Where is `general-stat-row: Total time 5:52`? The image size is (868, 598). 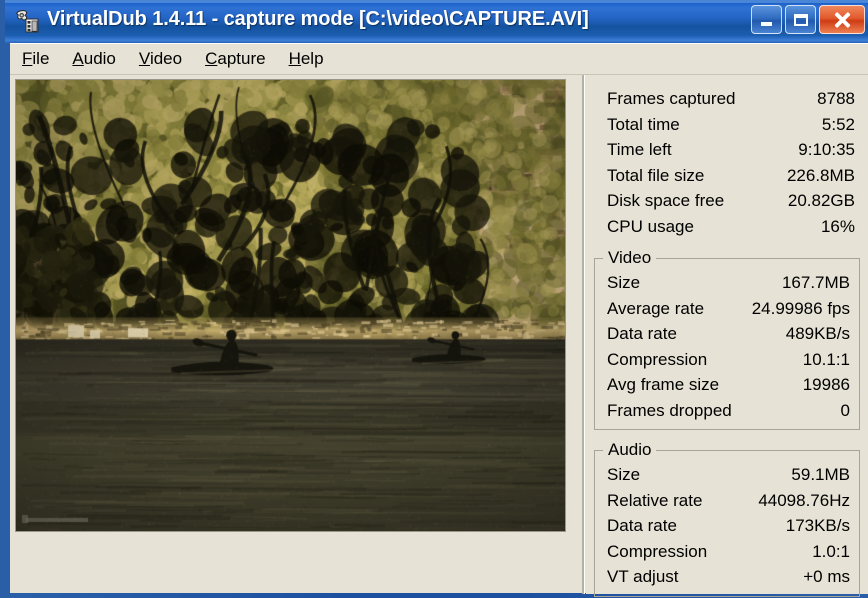 general-stat-row: Total time 5:52 is located at coordinates (727, 125).